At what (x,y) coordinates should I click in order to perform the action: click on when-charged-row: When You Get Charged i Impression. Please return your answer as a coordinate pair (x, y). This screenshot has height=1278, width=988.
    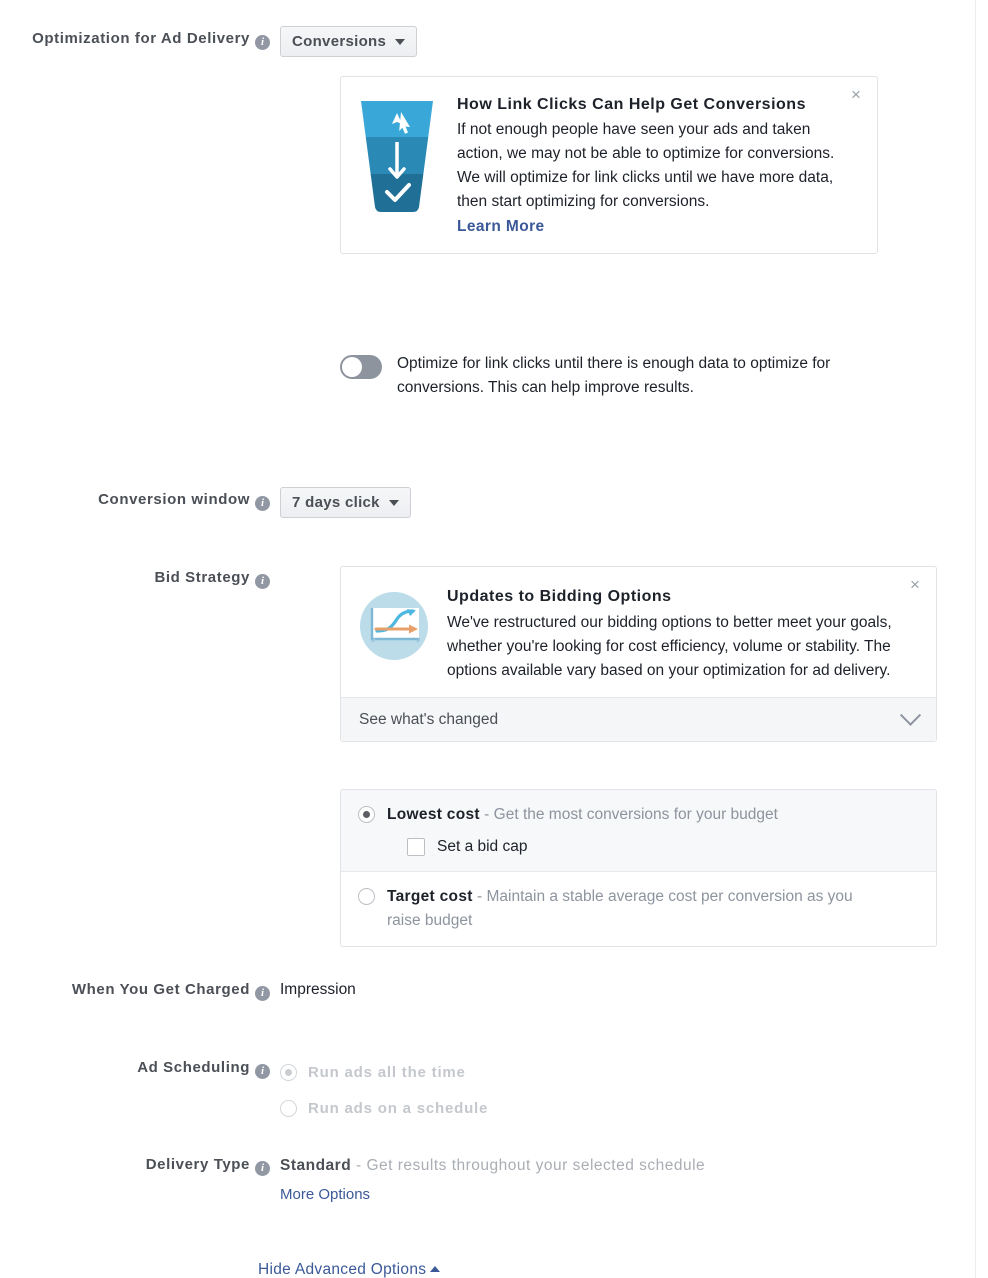
    Looking at the image, I should click on (178, 990).